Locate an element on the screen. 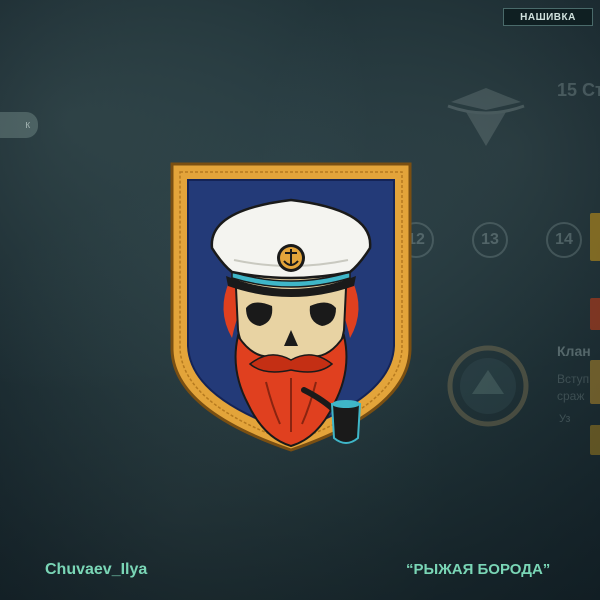 Image resolution: width=600 pixels, height=600 pixels. clan-medal-icon is located at coordinates (488, 386).